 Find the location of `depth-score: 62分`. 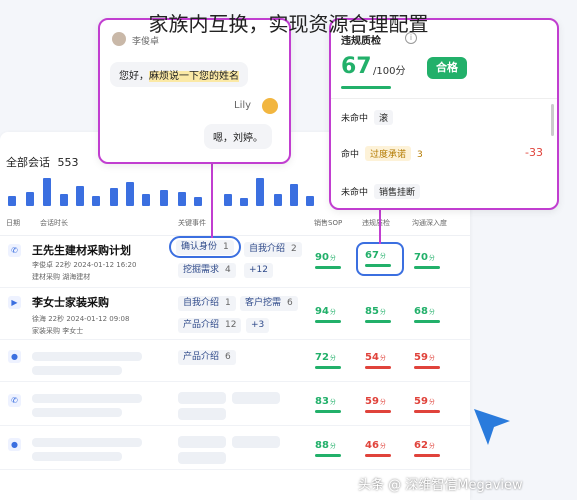

depth-score: 62分 is located at coordinates (424, 445).